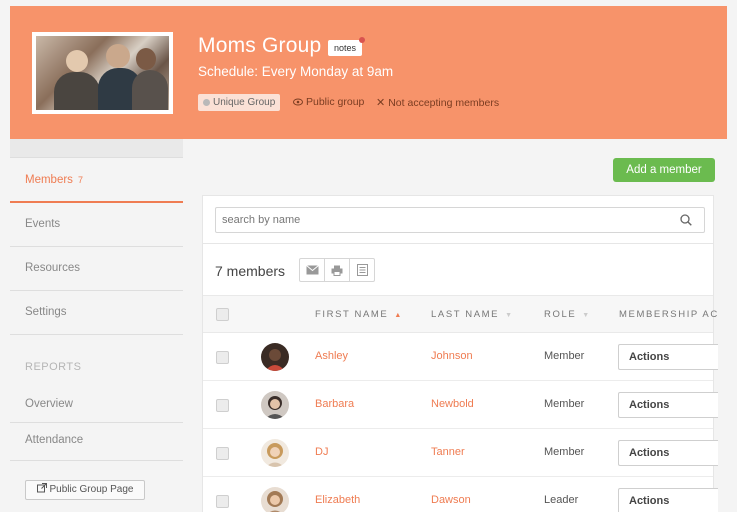 This screenshot has width=737, height=512. I want to click on table-row: Ashley Johnson Member Actions, so click(460, 357).